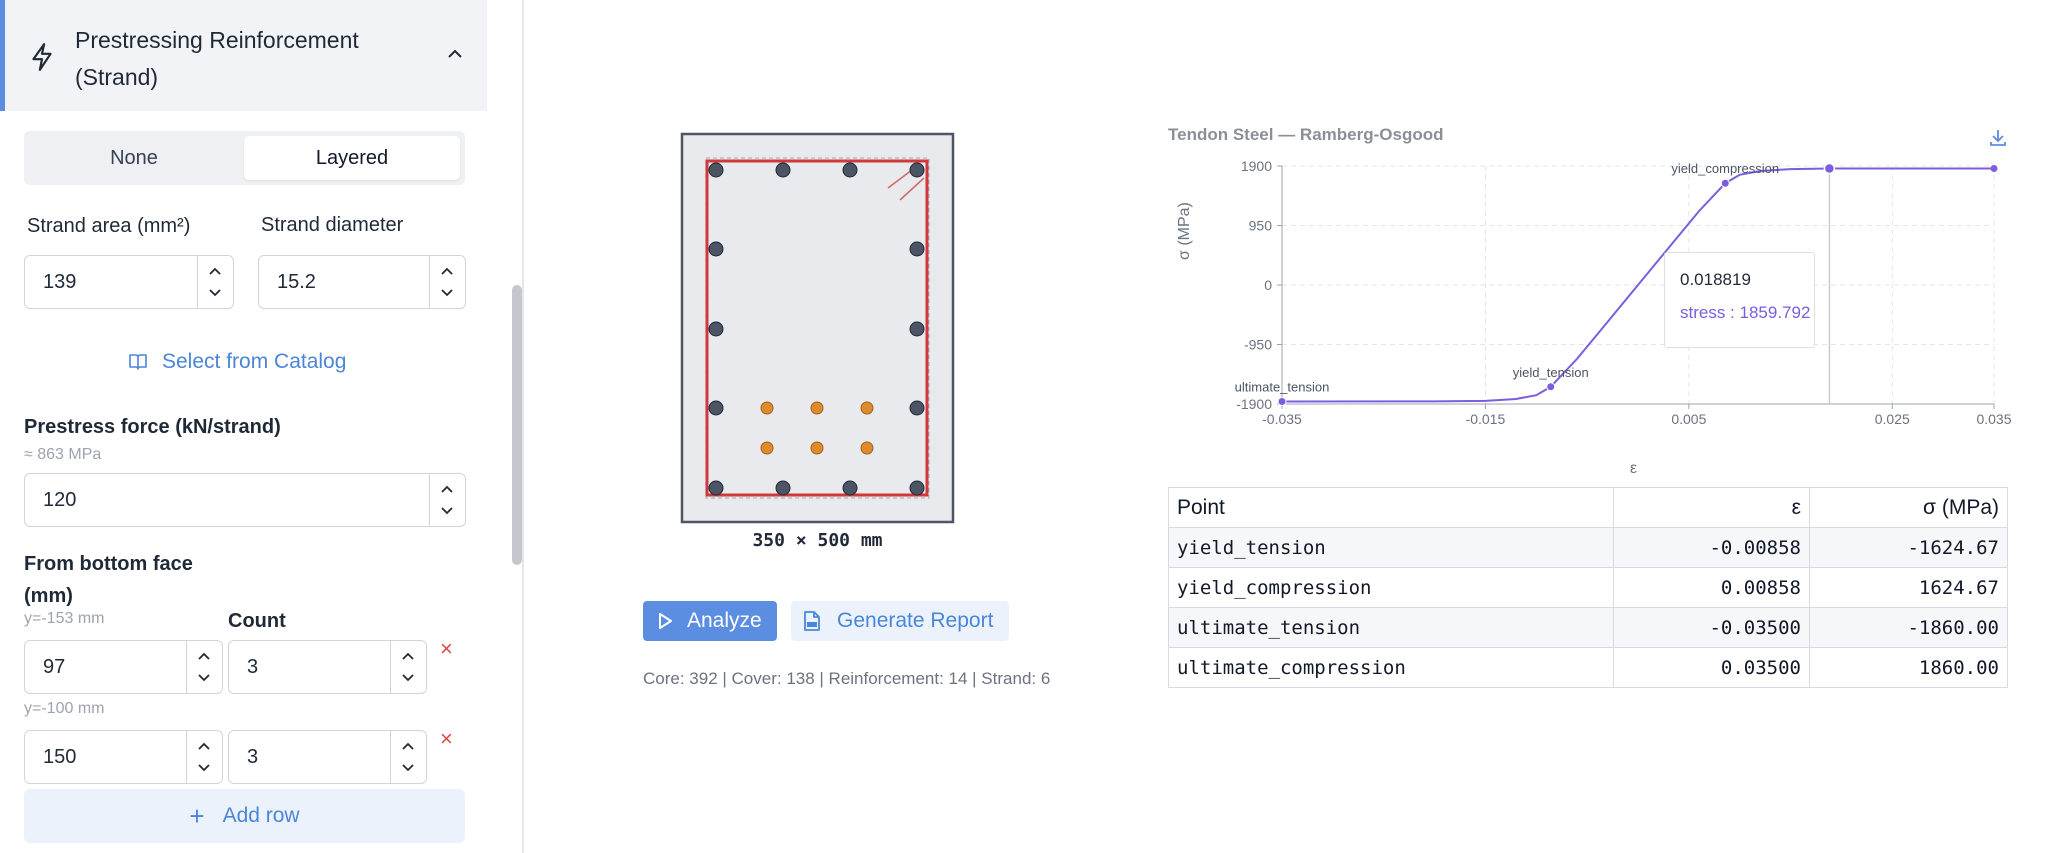 The image size is (2052, 853). Describe the element at coordinates (1739, 300) in the screenshot. I see `chart-tooltip: 0.018819 stress : 1859.792` at that location.